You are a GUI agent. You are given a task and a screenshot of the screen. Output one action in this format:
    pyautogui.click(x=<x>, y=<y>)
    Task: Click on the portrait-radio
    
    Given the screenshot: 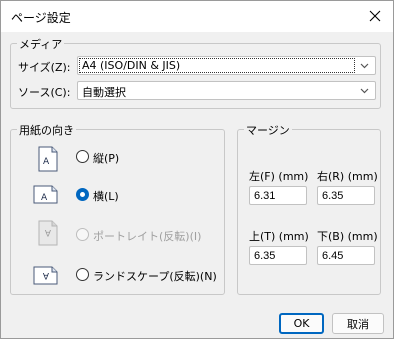 What is the action you would take?
    pyautogui.click(x=82, y=156)
    